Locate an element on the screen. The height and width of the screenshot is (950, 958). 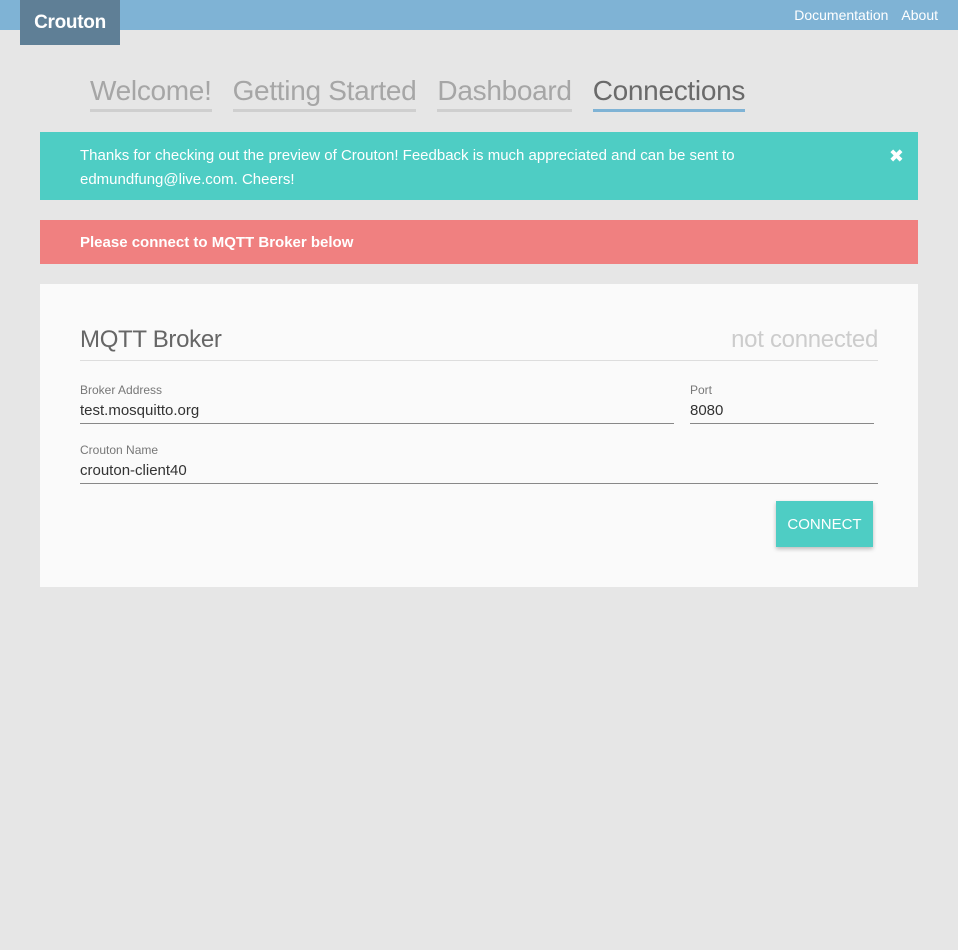
tab-getting-started: Getting Started is located at coordinates (324, 93).